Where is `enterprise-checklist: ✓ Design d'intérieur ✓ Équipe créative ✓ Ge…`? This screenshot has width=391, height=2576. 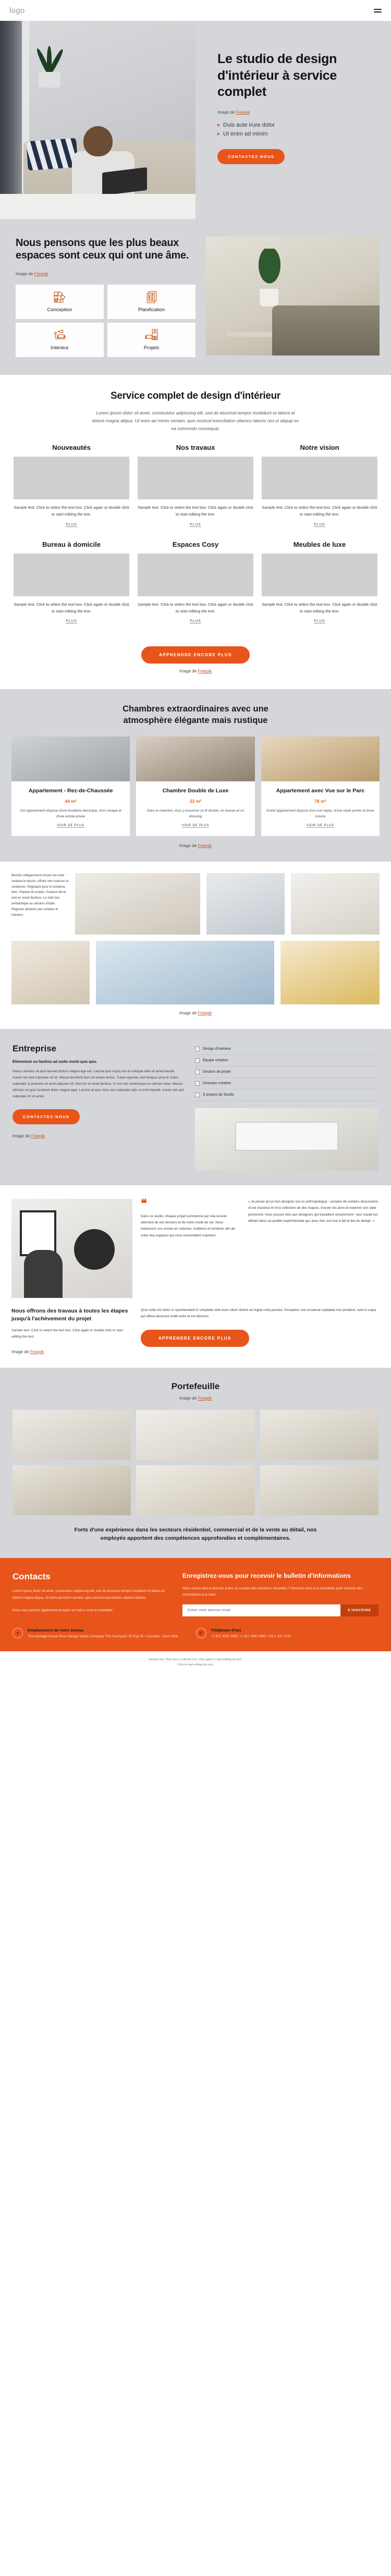 enterprise-checklist: ✓ Design d'intérieur ✓ Équipe créative ✓ Ge… is located at coordinates (286, 1072).